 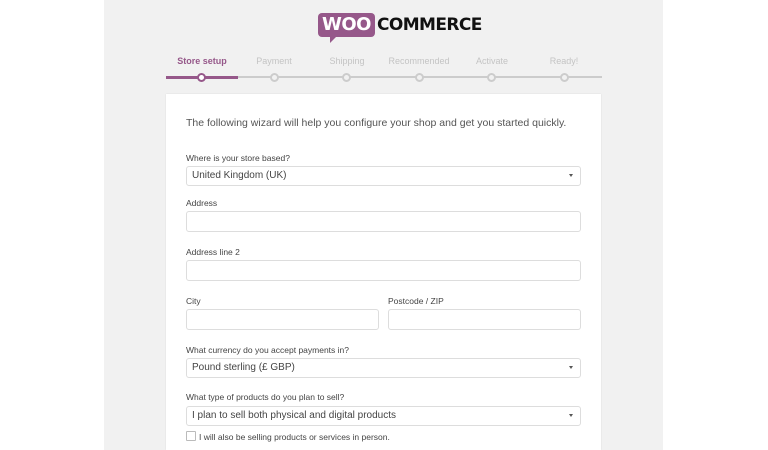 What do you see at coordinates (239, 175) in the screenshot?
I see `country-selected-value: United Kingdom (UK)` at bounding box center [239, 175].